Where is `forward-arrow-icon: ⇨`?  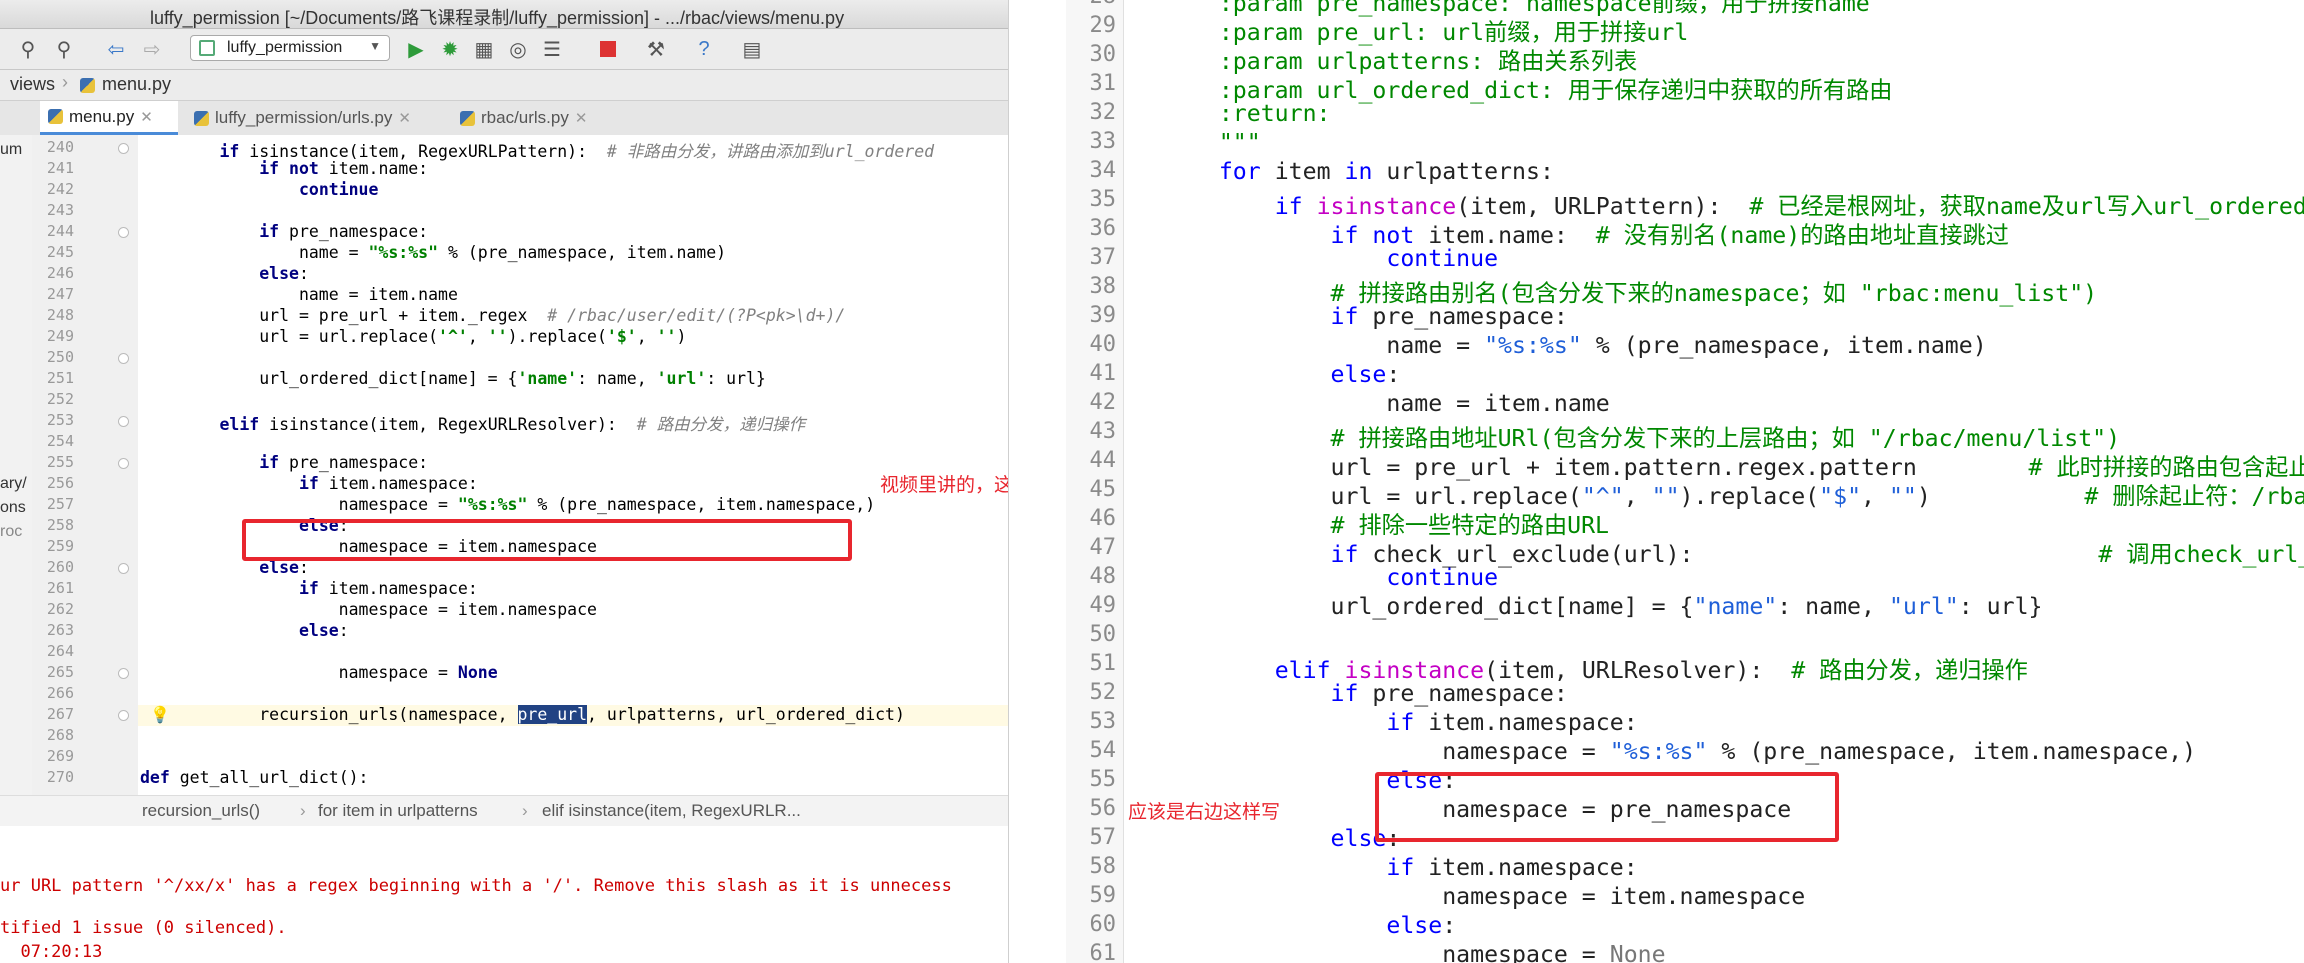
forward-arrow-icon: ⇨ is located at coordinates (152, 49).